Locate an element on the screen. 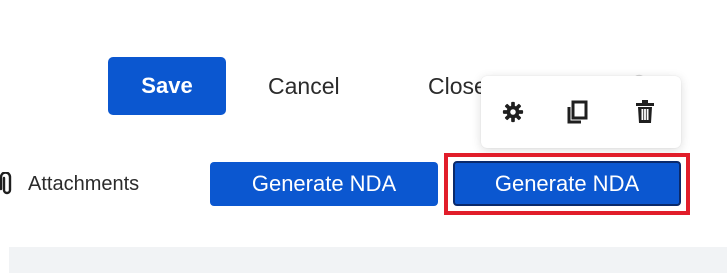 Image resolution: width=727 pixels, height=273 pixels. paperclip-icon is located at coordinates (10, 184).